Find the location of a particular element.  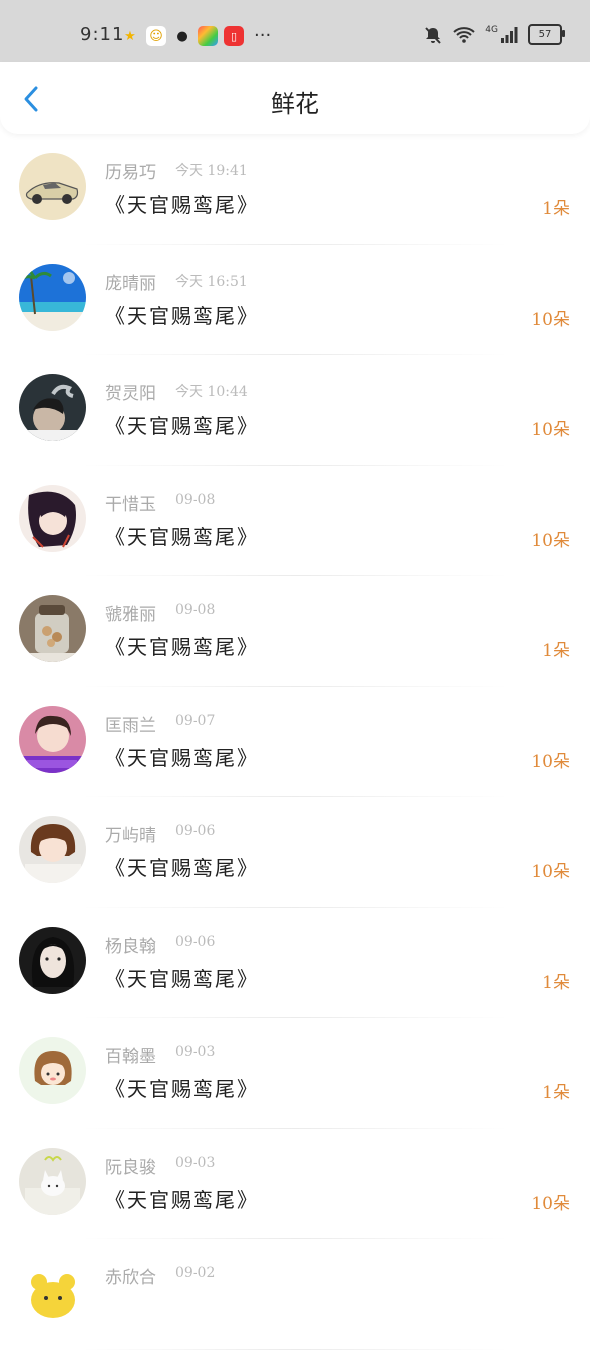

list-item: 庞晴丽 今天 16:51 《天官赐鸾尾》 10朵 is located at coordinates (295, 300).